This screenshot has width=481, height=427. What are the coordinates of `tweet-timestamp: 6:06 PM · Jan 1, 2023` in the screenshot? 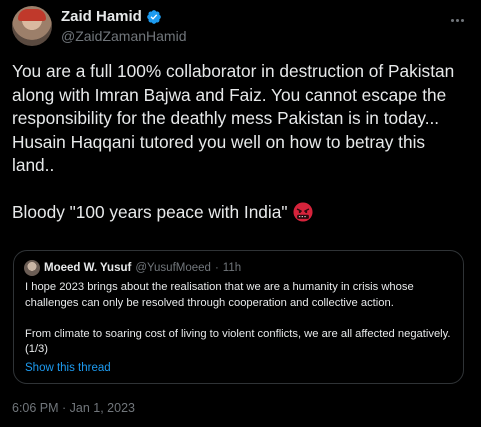 It's located at (73, 408).